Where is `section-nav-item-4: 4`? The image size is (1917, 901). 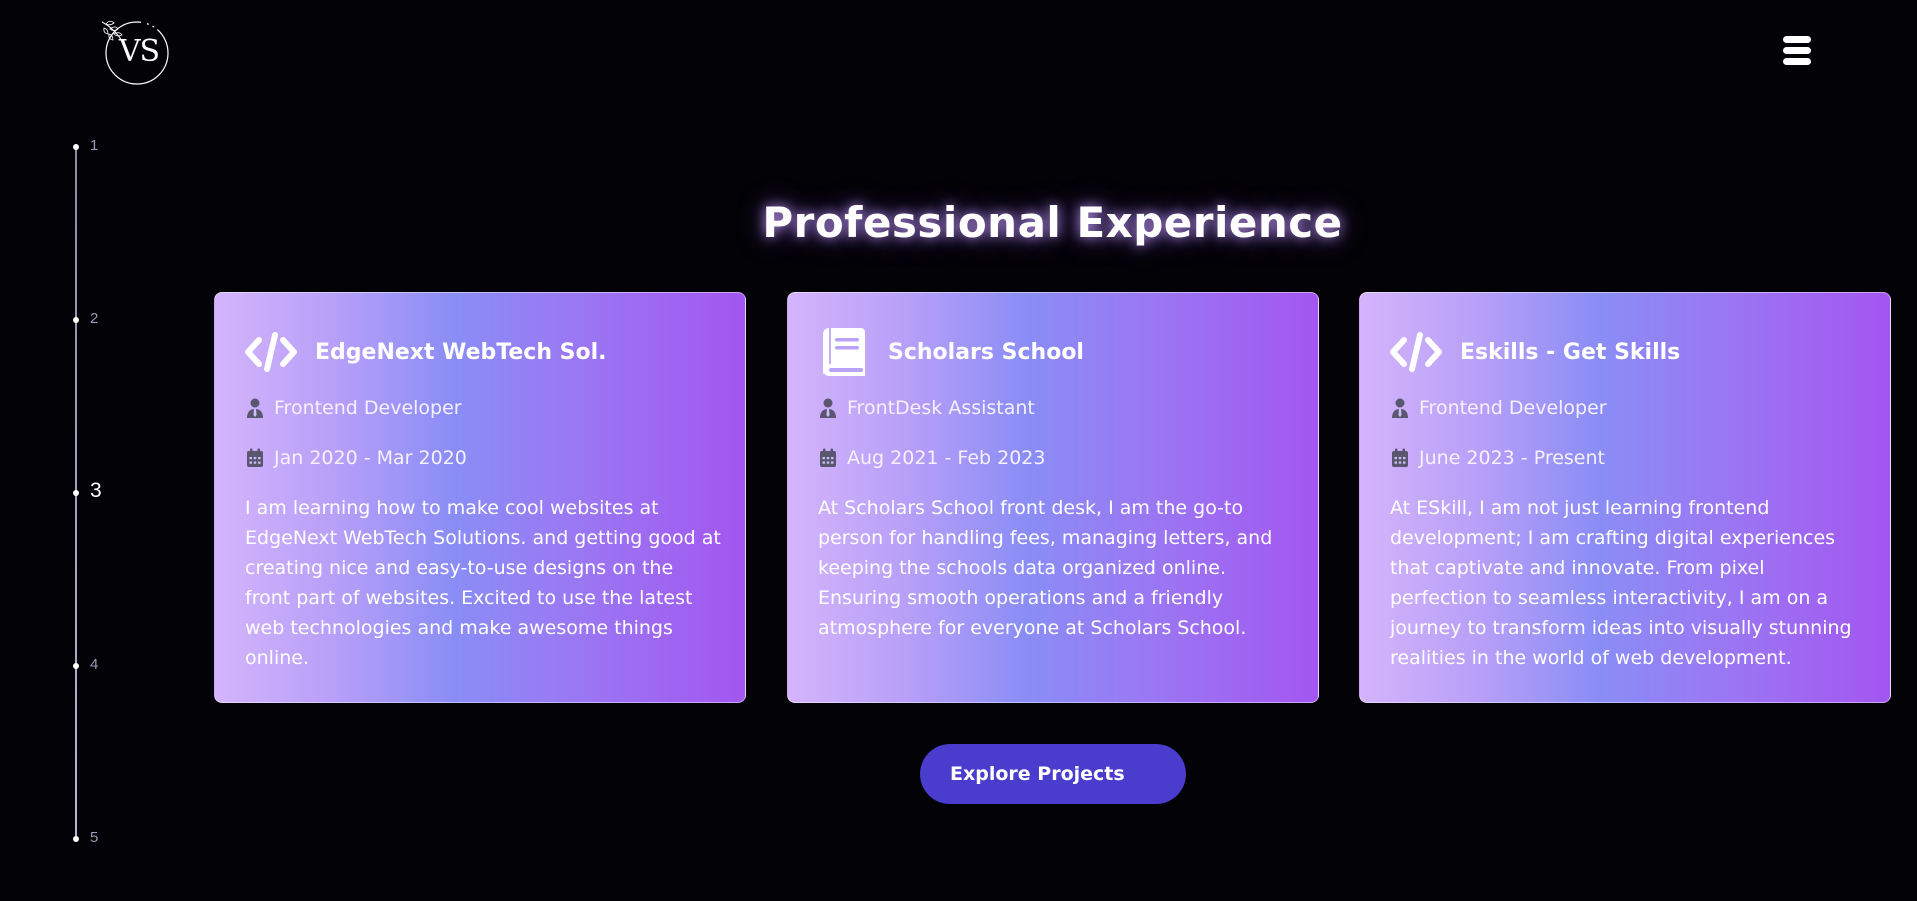
section-nav-item-4: 4 is located at coordinates (90, 666).